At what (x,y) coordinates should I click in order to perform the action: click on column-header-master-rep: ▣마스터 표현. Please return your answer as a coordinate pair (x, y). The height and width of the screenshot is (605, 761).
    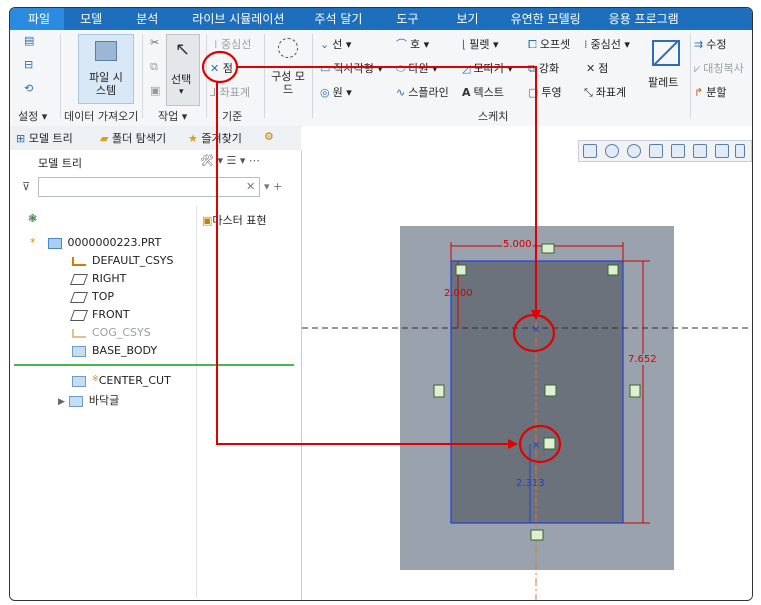
    Looking at the image, I should click on (234, 220).